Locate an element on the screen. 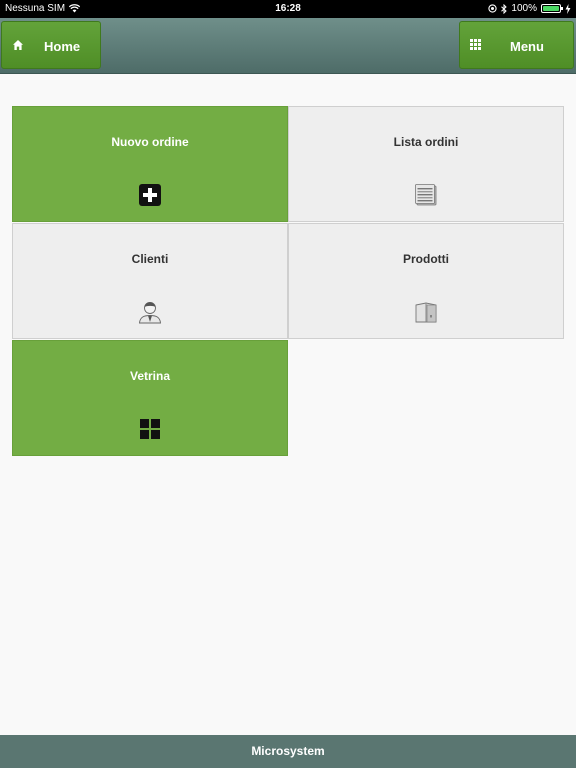  tile-lista-ordini: Lista ordini is located at coordinates (426, 164).